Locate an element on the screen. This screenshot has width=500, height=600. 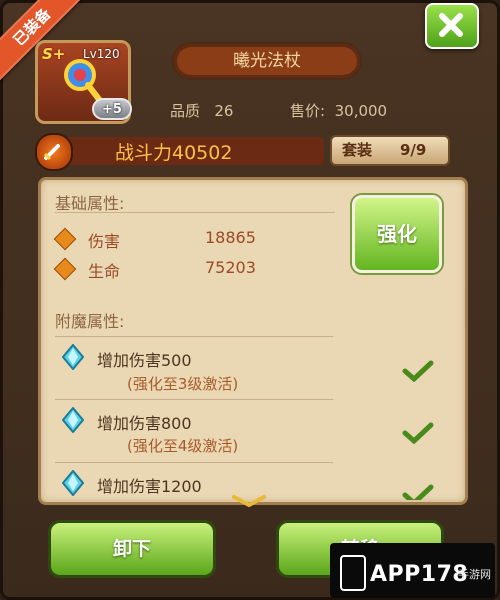
stat-name-damage: 伤害 is located at coordinates (104, 241).